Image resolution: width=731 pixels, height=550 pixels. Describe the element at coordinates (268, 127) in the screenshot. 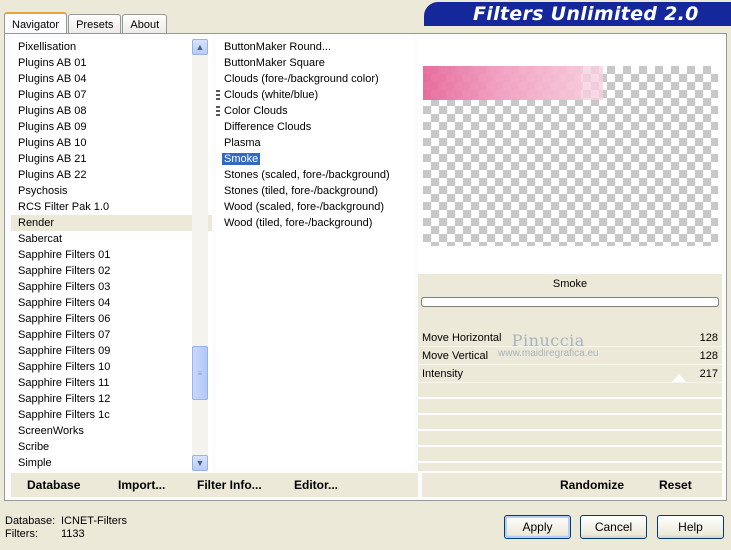

I see `filter-item-label: Difference Clouds` at that location.